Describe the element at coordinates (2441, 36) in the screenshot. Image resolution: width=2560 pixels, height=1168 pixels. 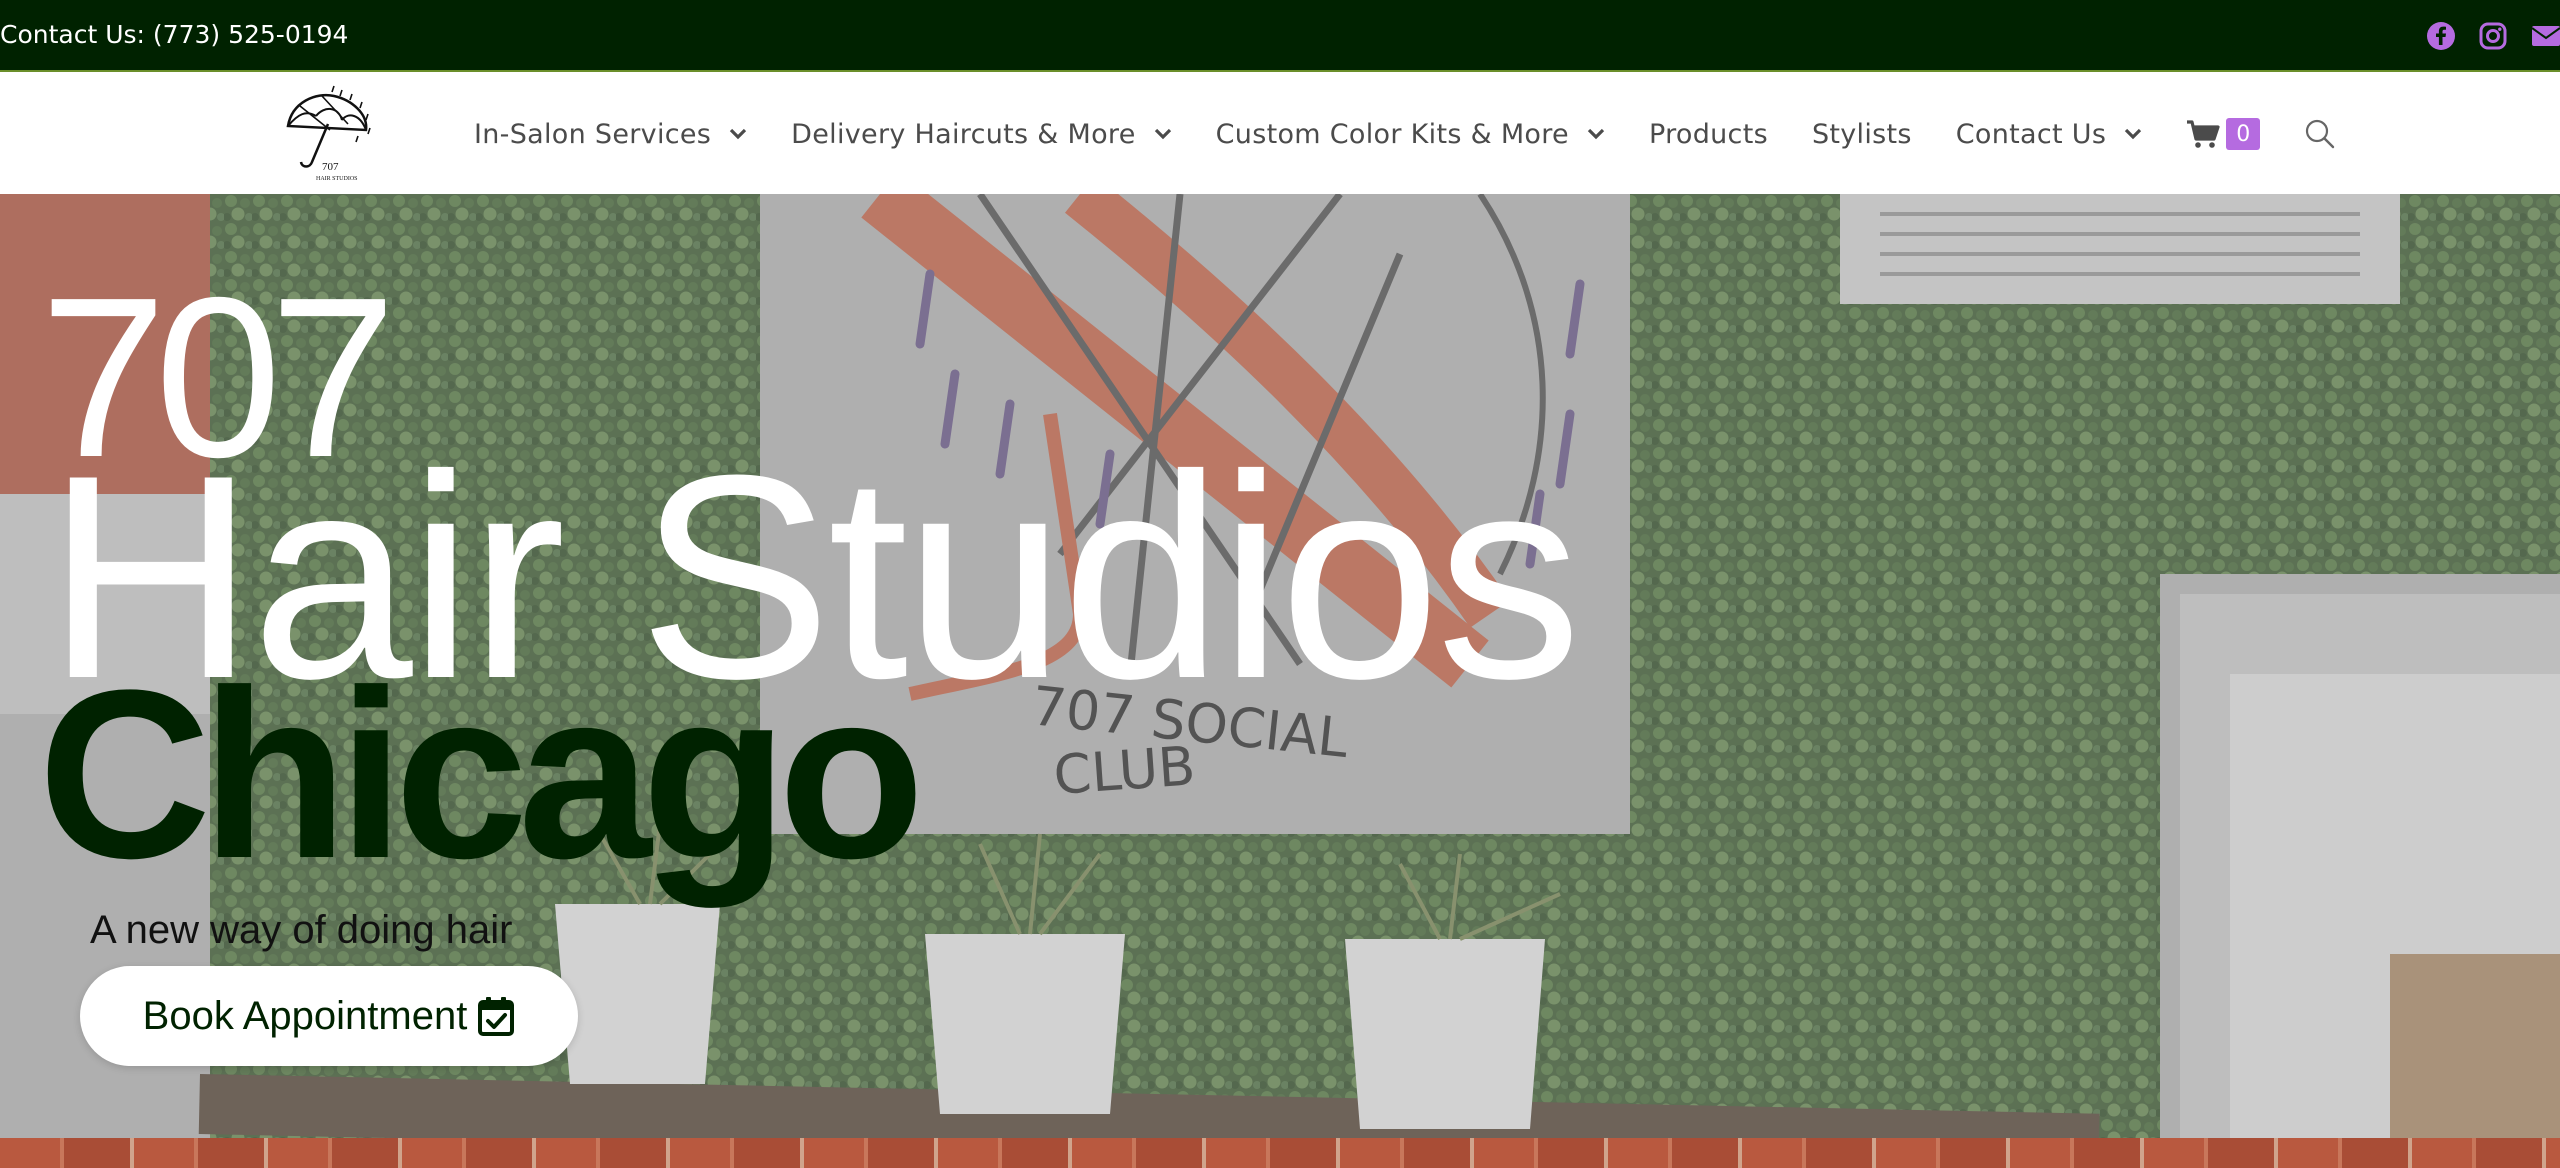
I see `facebook-icon` at that location.